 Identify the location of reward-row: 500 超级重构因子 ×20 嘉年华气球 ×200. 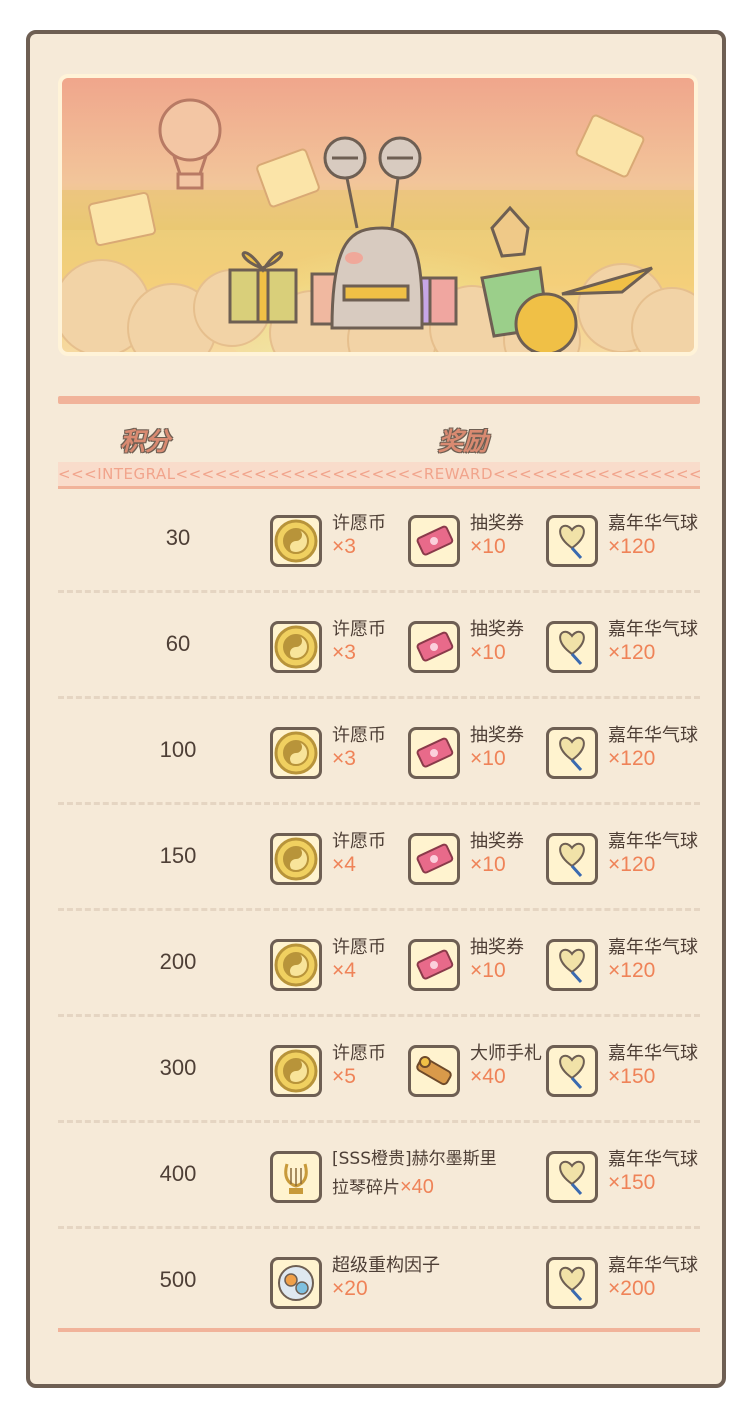
(379, 1282).